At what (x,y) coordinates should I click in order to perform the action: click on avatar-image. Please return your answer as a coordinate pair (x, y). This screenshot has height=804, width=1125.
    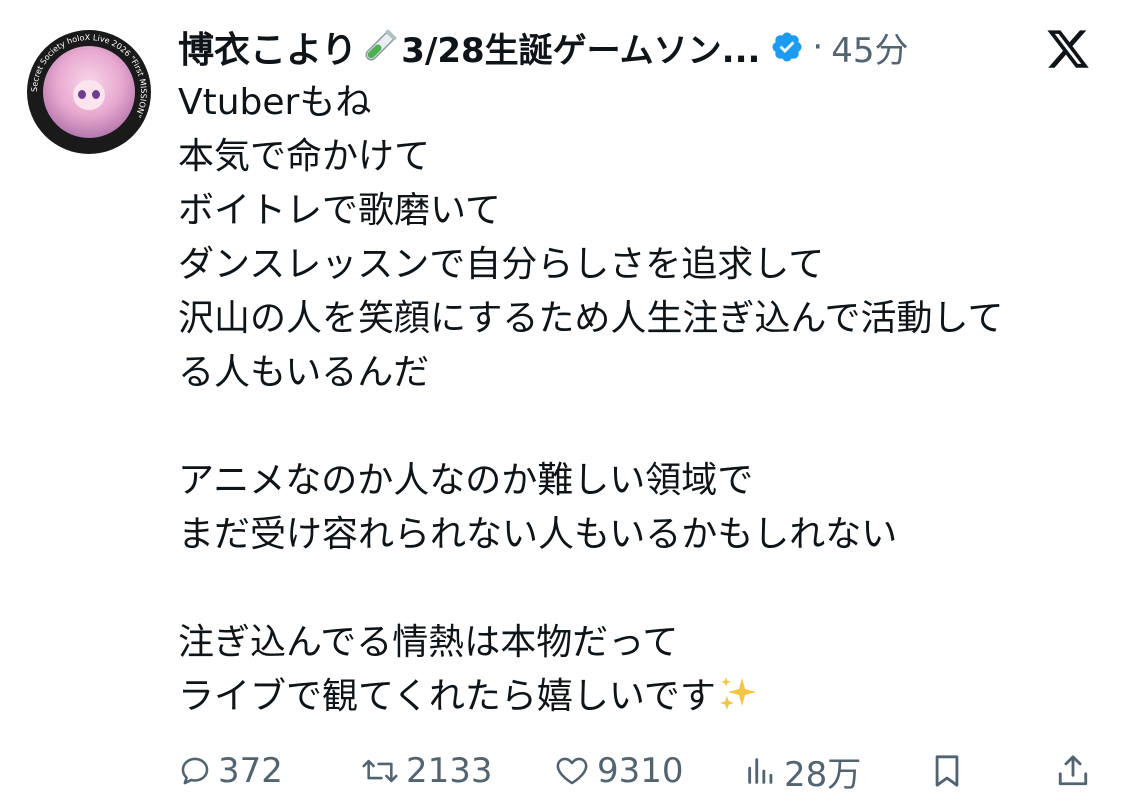
    Looking at the image, I should click on (89, 92).